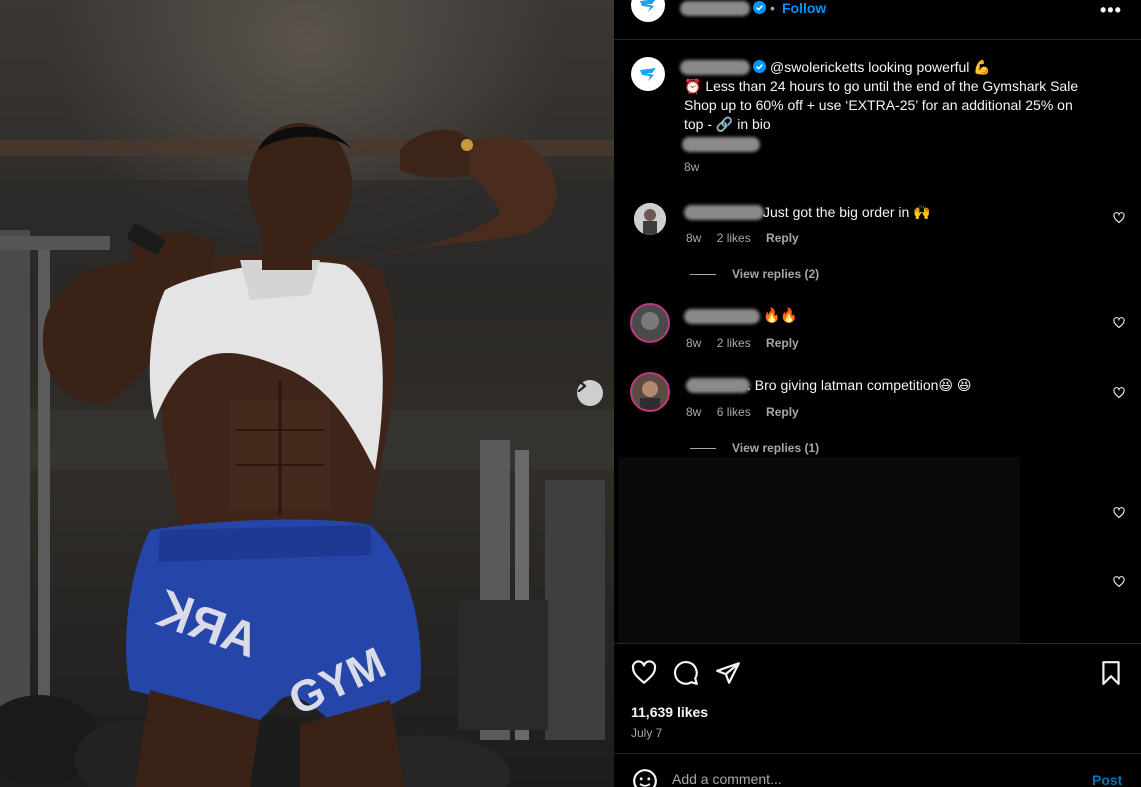 The height and width of the screenshot is (787, 1141). I want to click on share-send-icon, so click(728, 673).